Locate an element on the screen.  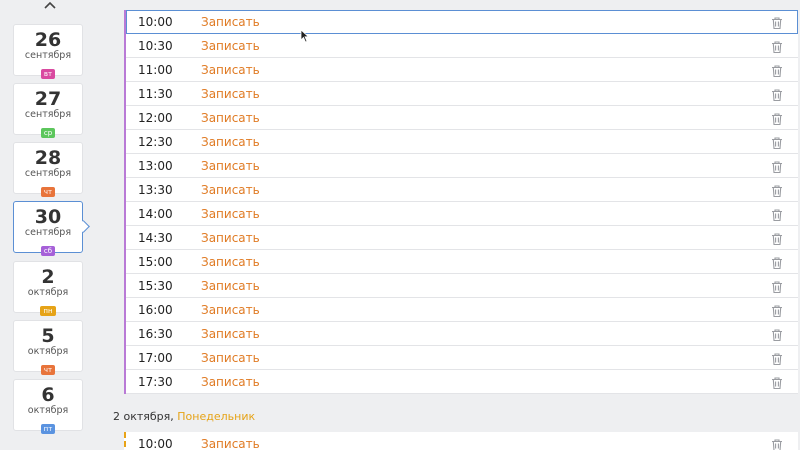
slot-time: 11:30 is located at coordinates (155, 94).